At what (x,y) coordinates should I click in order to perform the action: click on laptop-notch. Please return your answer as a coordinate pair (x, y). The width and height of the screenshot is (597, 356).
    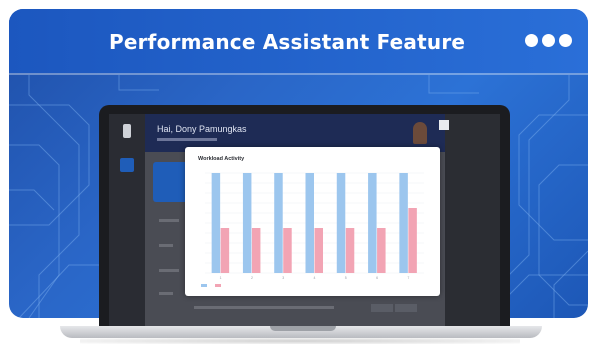
    Looking at the image, I should click on (303, 328).